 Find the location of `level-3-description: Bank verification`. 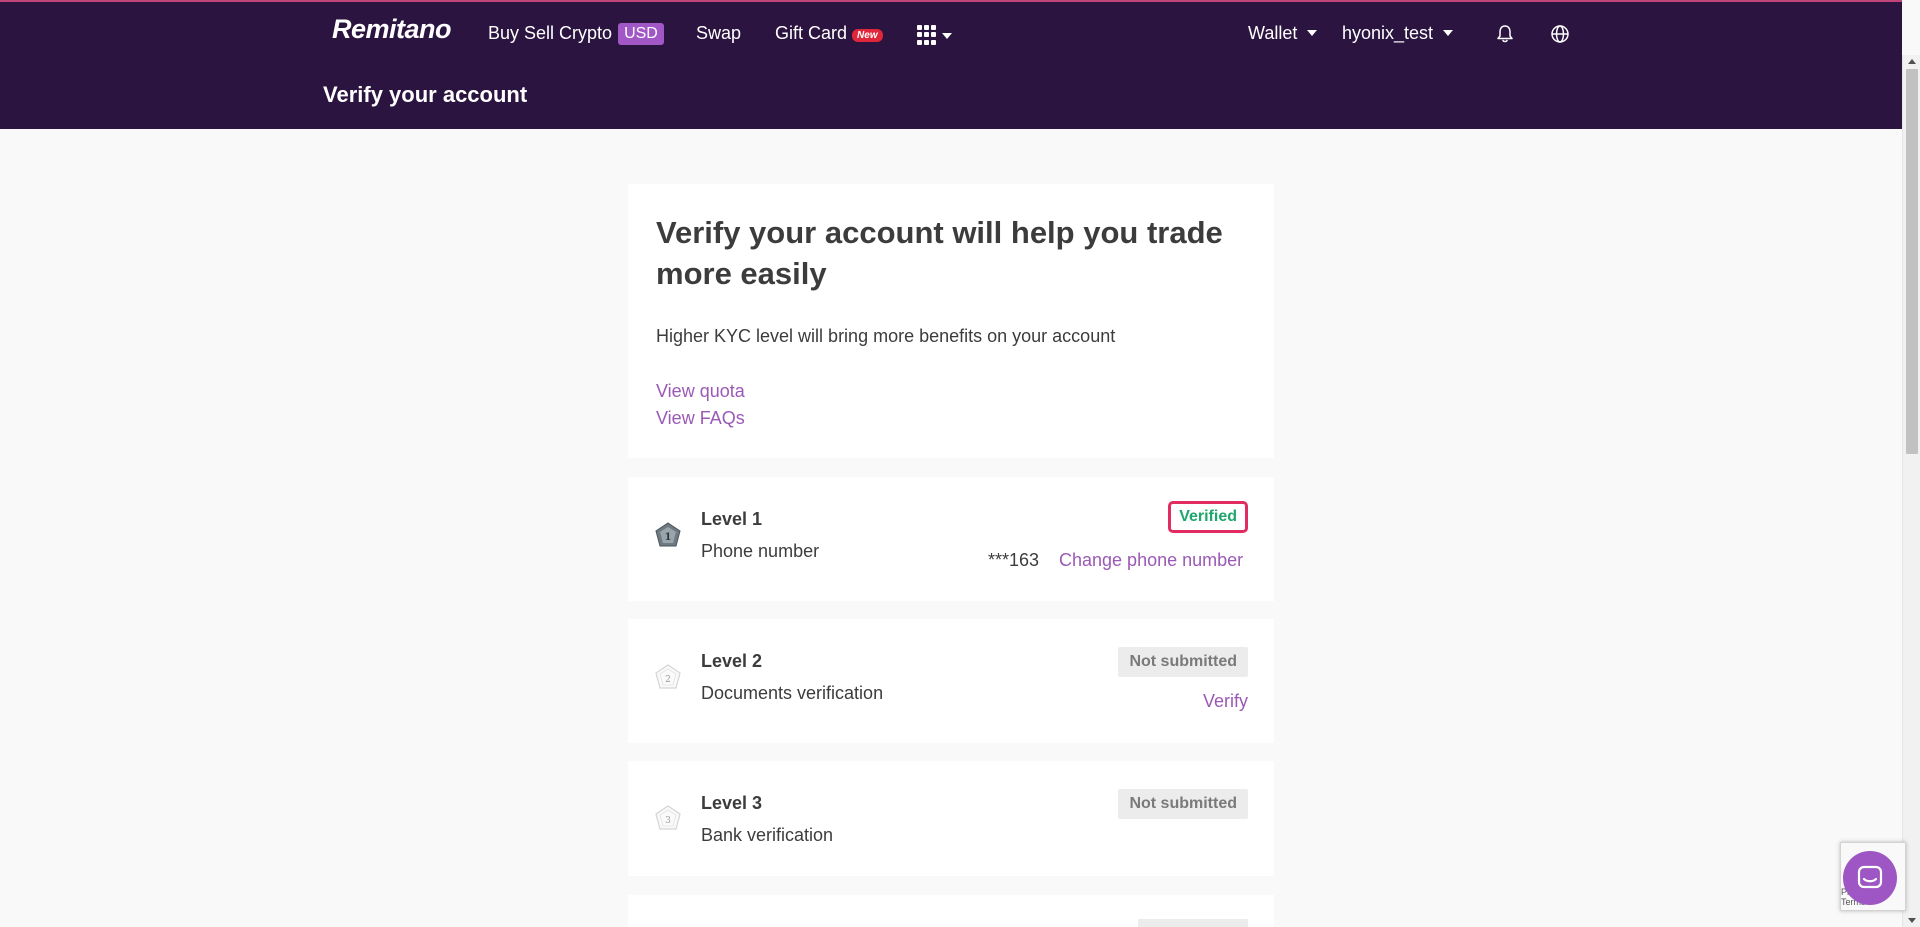

level-3-description: Bank verification is located at coordinates (767, 835).